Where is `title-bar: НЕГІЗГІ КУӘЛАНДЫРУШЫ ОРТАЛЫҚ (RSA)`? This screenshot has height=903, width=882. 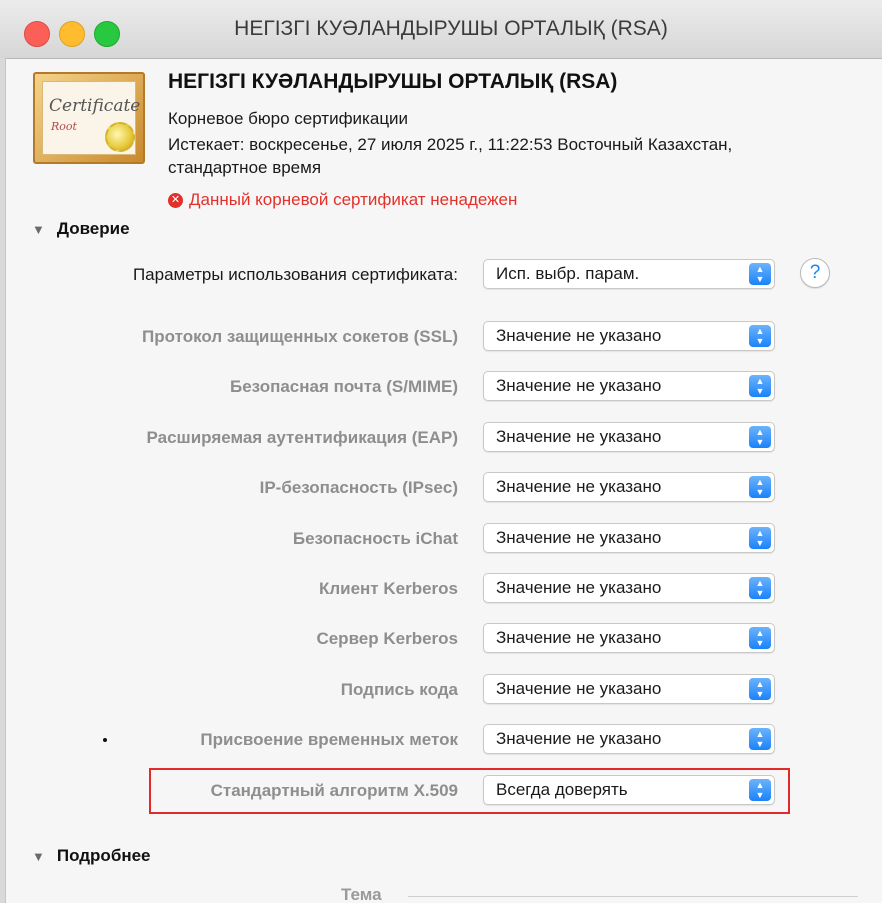 title-bar: НЕГІЗГІ КУӘЛАНДЫРУШЫ ОРТАЛЫҚ (RSA) is located at coordinates (441, 29).